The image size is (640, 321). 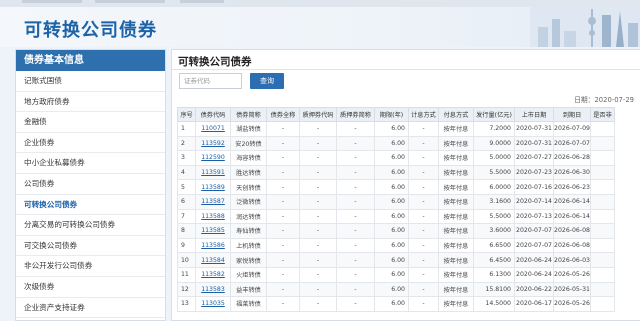 What do you see at coordinates (572, 172) in the screenshot?
I see `table-cell: 2026-06-30` at bounding box center [572, 172].